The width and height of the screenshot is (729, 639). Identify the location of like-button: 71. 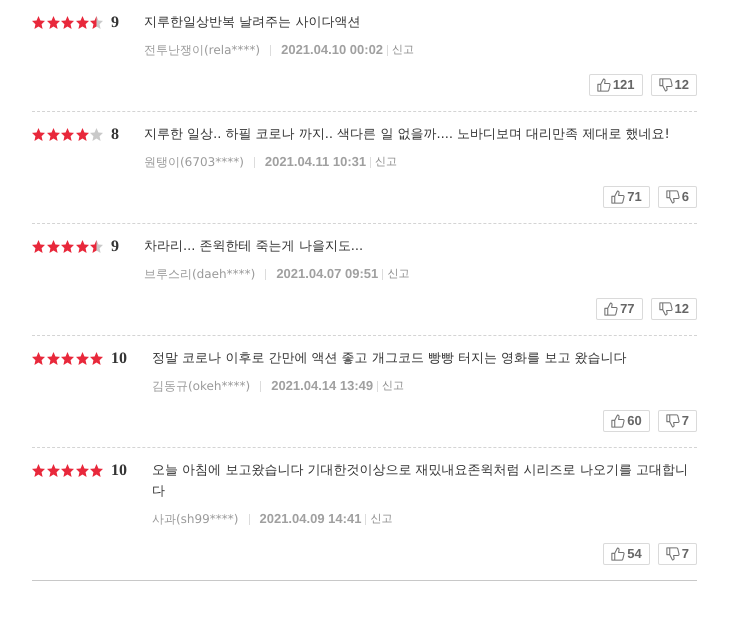
(626, 197).